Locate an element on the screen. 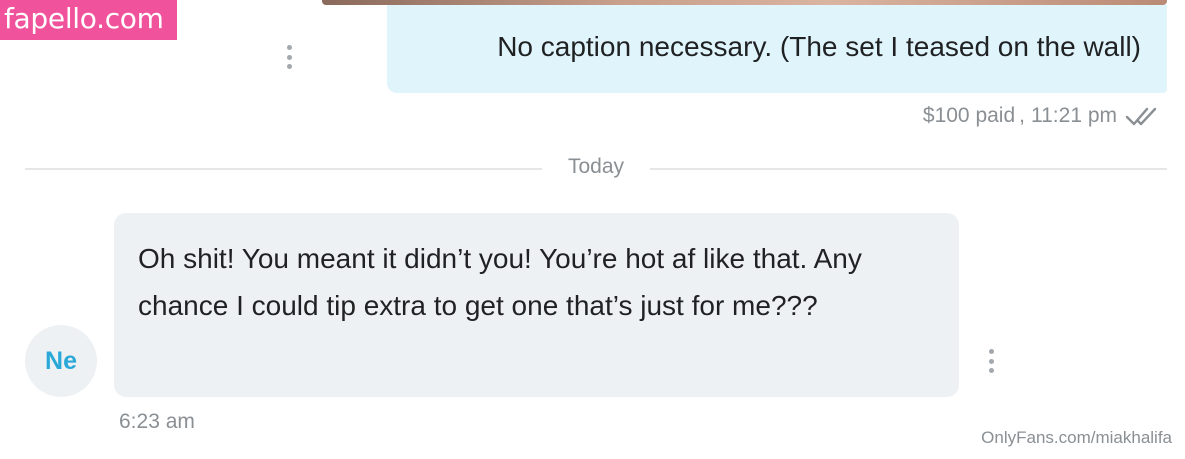 This screenshot has width=1185, height=459. date-divider-line-right is located at coordinates (908, 169).